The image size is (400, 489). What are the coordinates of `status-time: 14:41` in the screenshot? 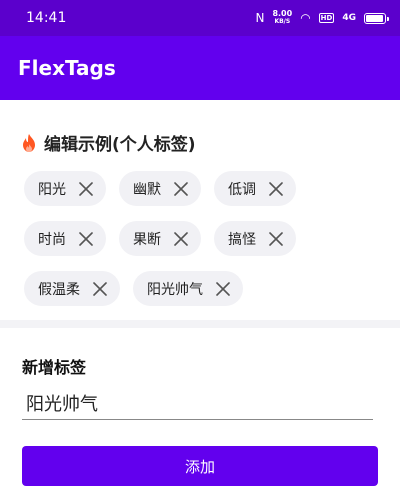 It's located at (46, 18).